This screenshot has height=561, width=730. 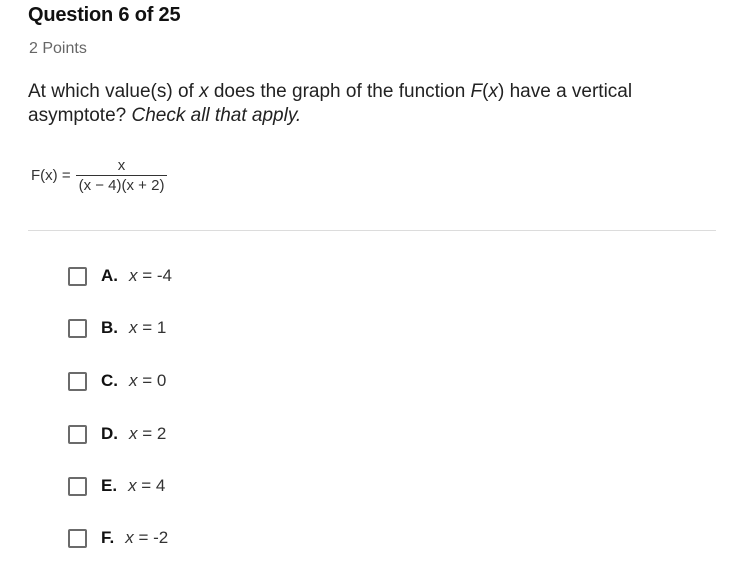 What do you see at coordinates (151, 537) in the screenshot?
I see `option-value: = -2` at bounding box center [151, 537].